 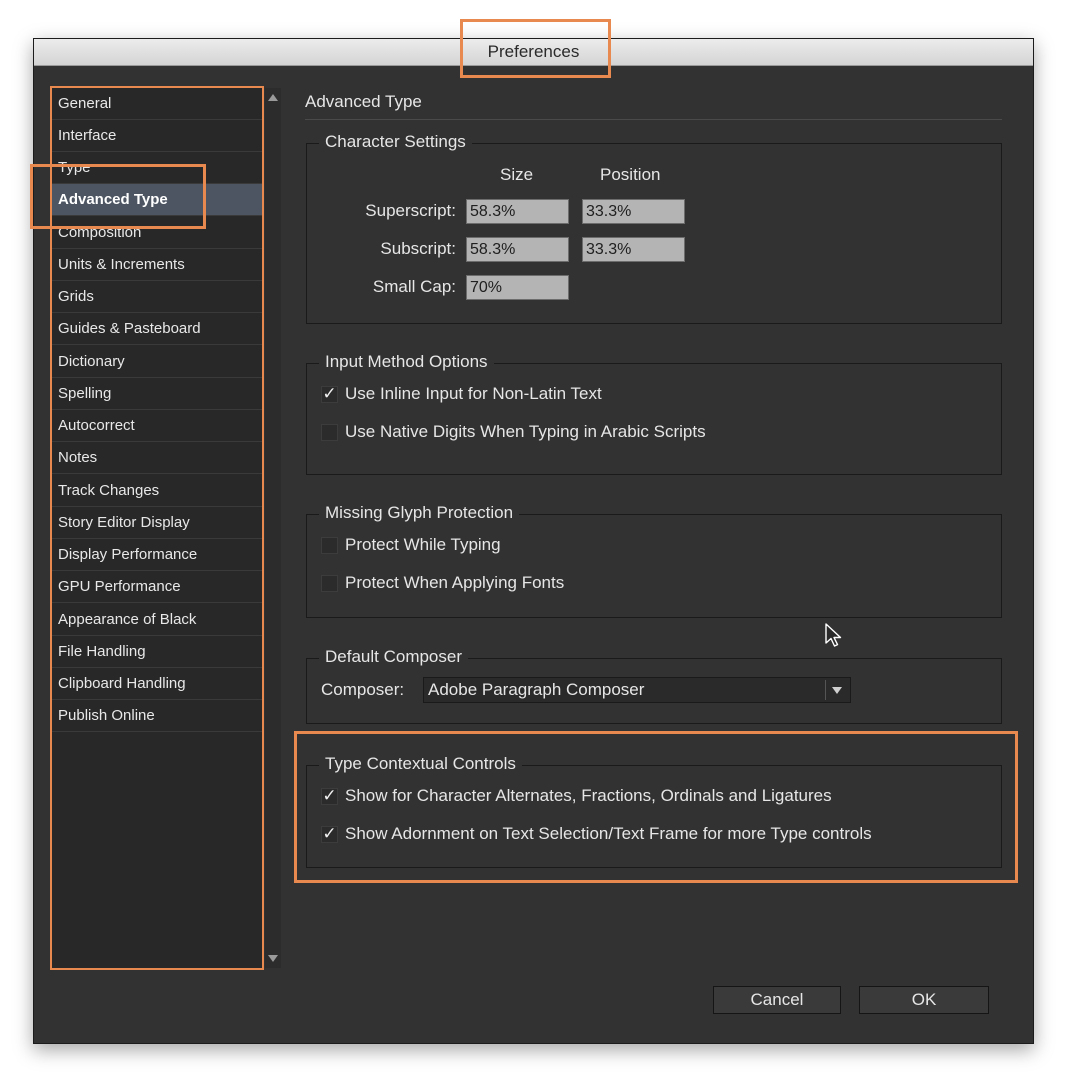 I want to click on sidebar-item-publish-online: Publish Online, so click(x=157, y=716).